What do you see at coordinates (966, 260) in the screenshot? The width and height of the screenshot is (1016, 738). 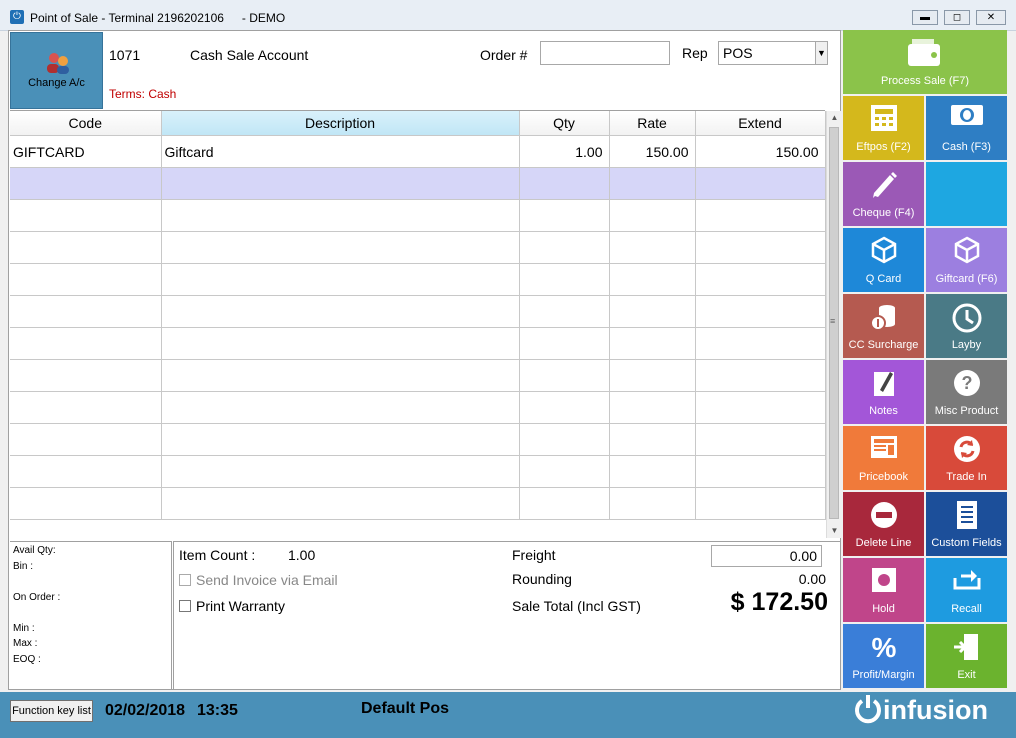 I see `giftcard-button: Giftcard (F6)` at bounding box center [966, 260].